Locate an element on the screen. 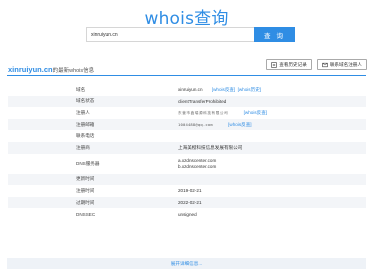 The width and height of the screenshot is (373, 273). header-divider is located at coordinates (186, 75).